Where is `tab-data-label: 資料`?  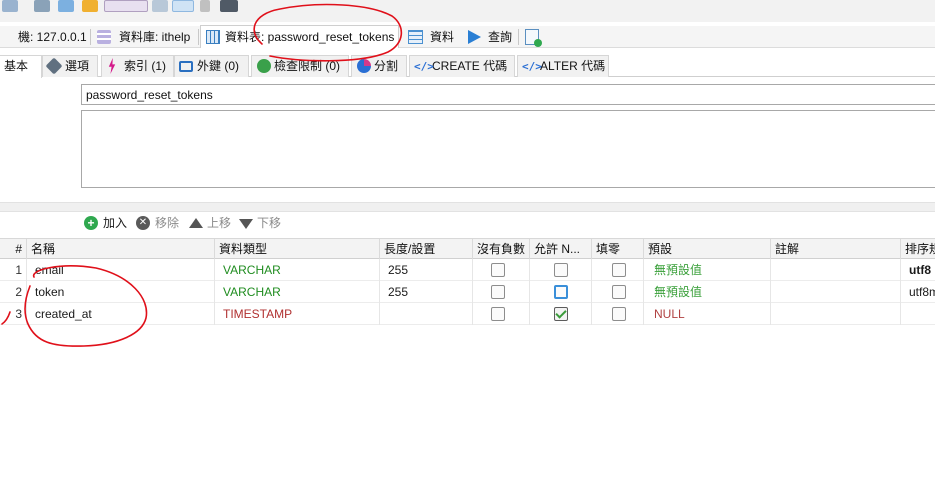 tab-data-label: 資料 is located at coordinates (442, 37).